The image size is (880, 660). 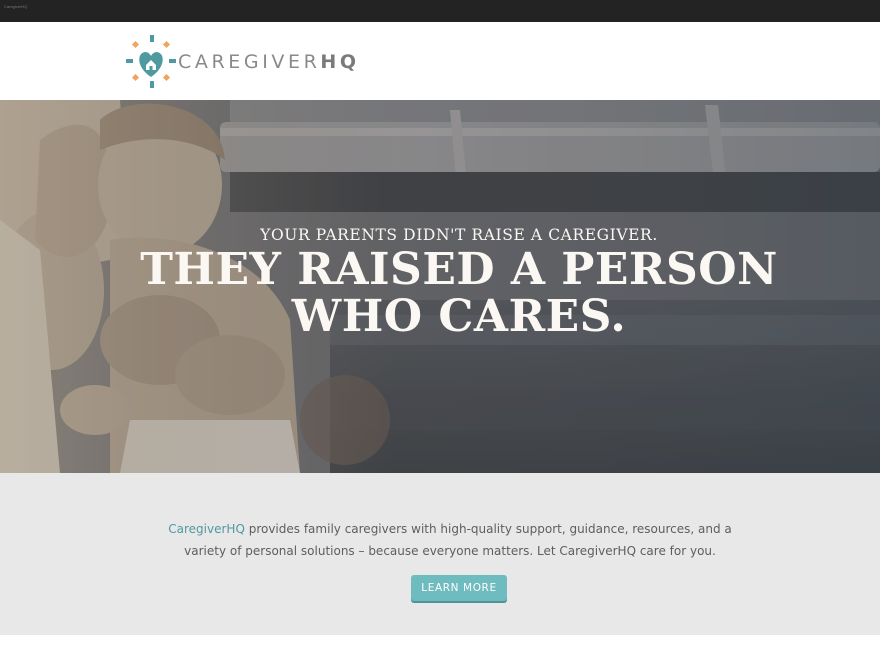 What do you see at coordinates (459, 316) in the screenshot?
I see `hero-title-line-2: who cares.` at bounding box center [459, 316].